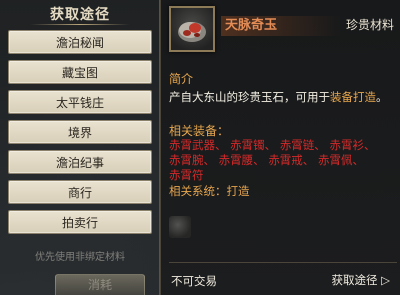  What do you see at coordinates (186, 175) in the screenshot?
I see `equipment-item: 赤霄符` at bounding box center [186, 175].